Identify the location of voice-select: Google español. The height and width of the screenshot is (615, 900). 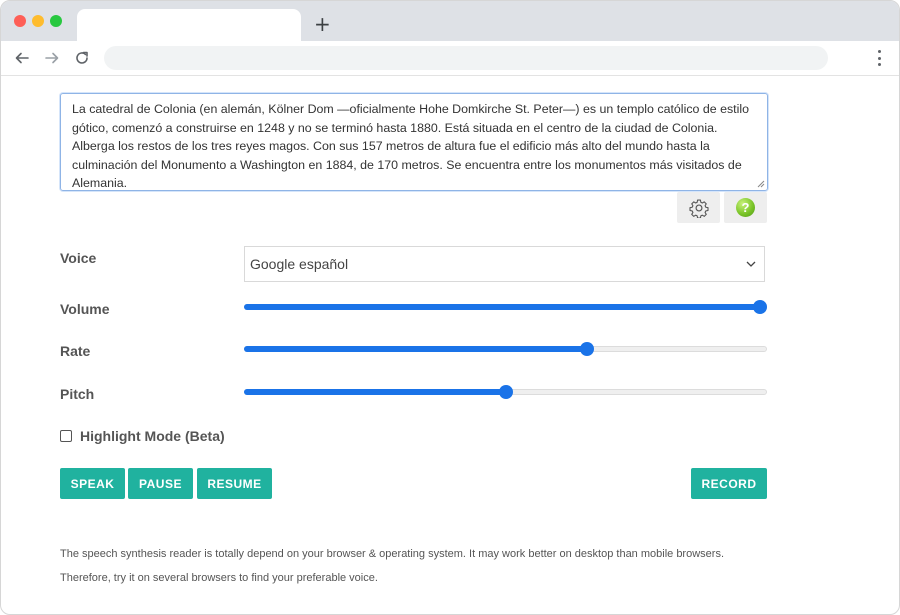
(504, 264).